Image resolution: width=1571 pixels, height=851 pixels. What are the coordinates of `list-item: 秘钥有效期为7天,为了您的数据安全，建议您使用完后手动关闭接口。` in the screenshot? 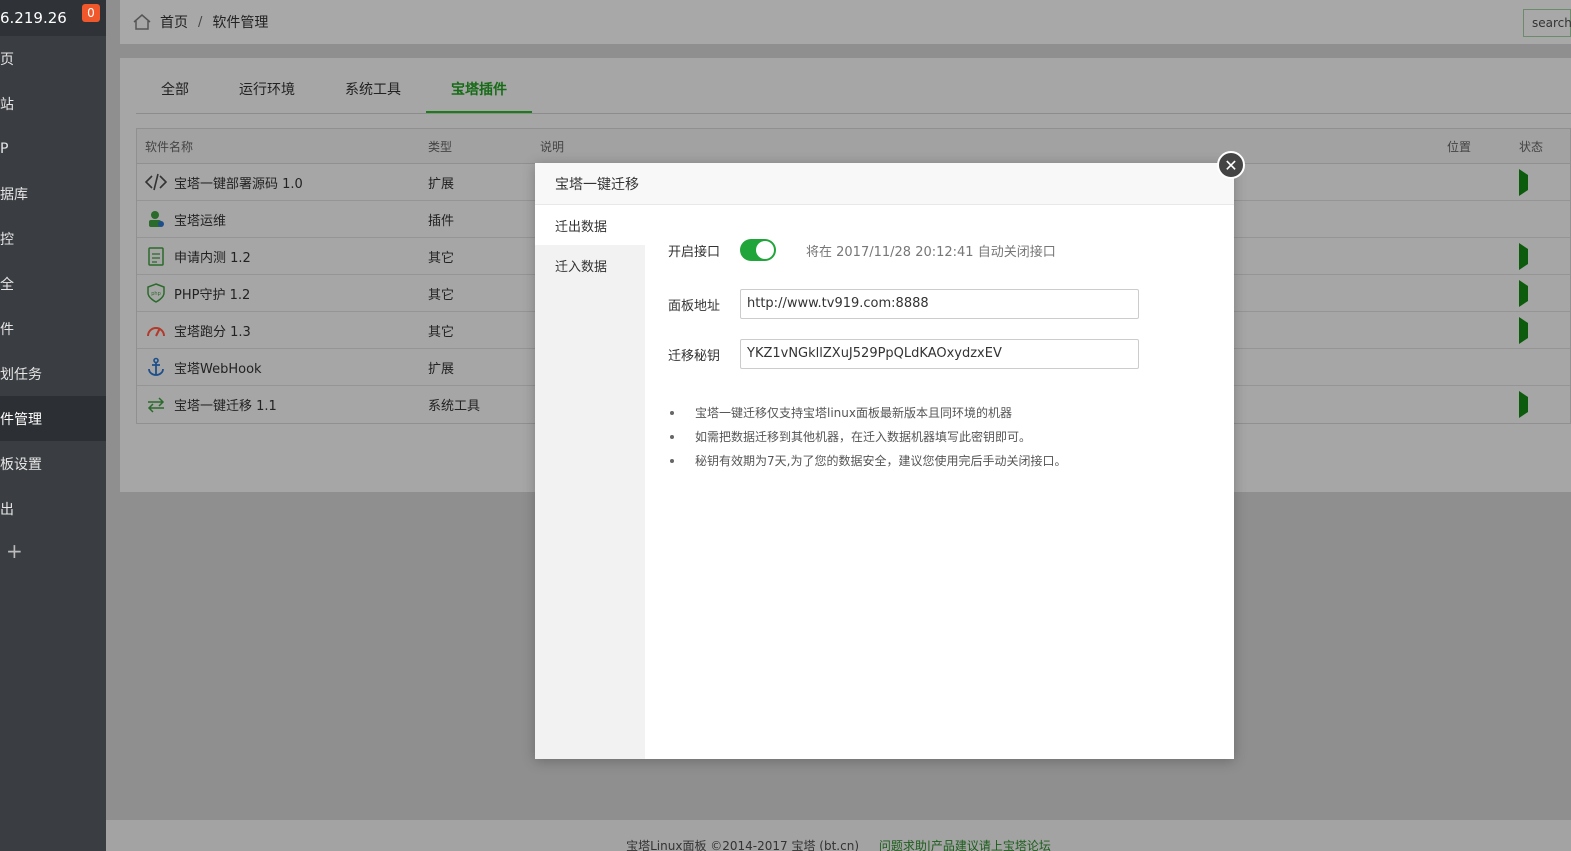 It's located at (865, 461).